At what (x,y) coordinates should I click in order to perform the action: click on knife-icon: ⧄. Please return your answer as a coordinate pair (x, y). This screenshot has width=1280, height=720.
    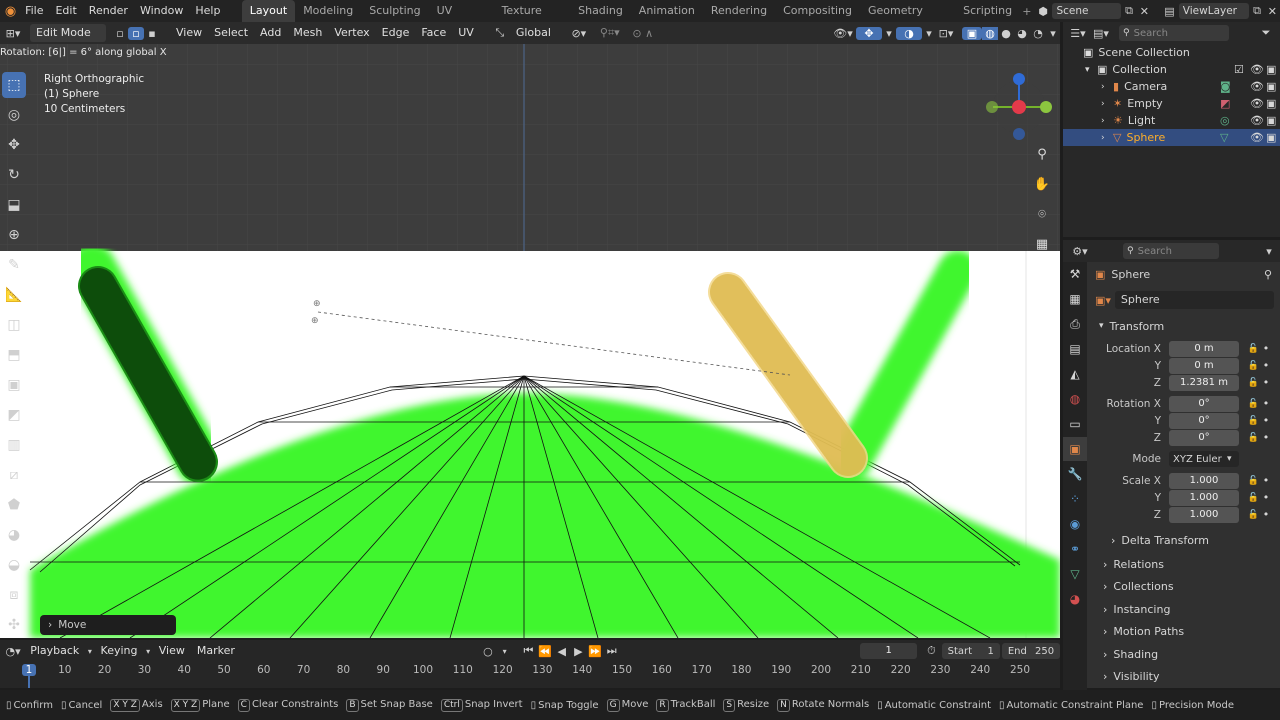
    Looking at the image, I should click on (14, 475).